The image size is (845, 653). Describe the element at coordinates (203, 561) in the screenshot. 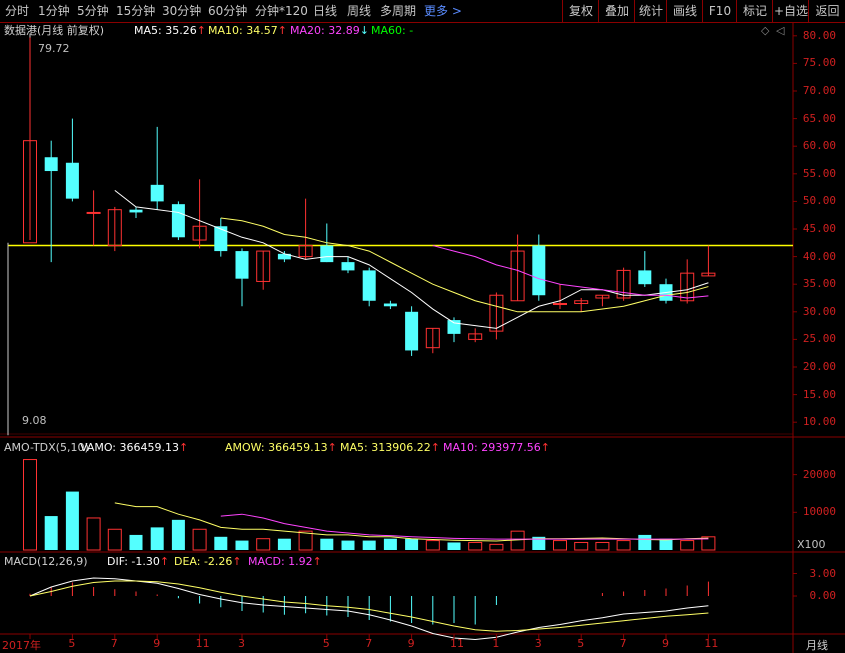

I see `dea-text: DEA: -2.26` at that location.